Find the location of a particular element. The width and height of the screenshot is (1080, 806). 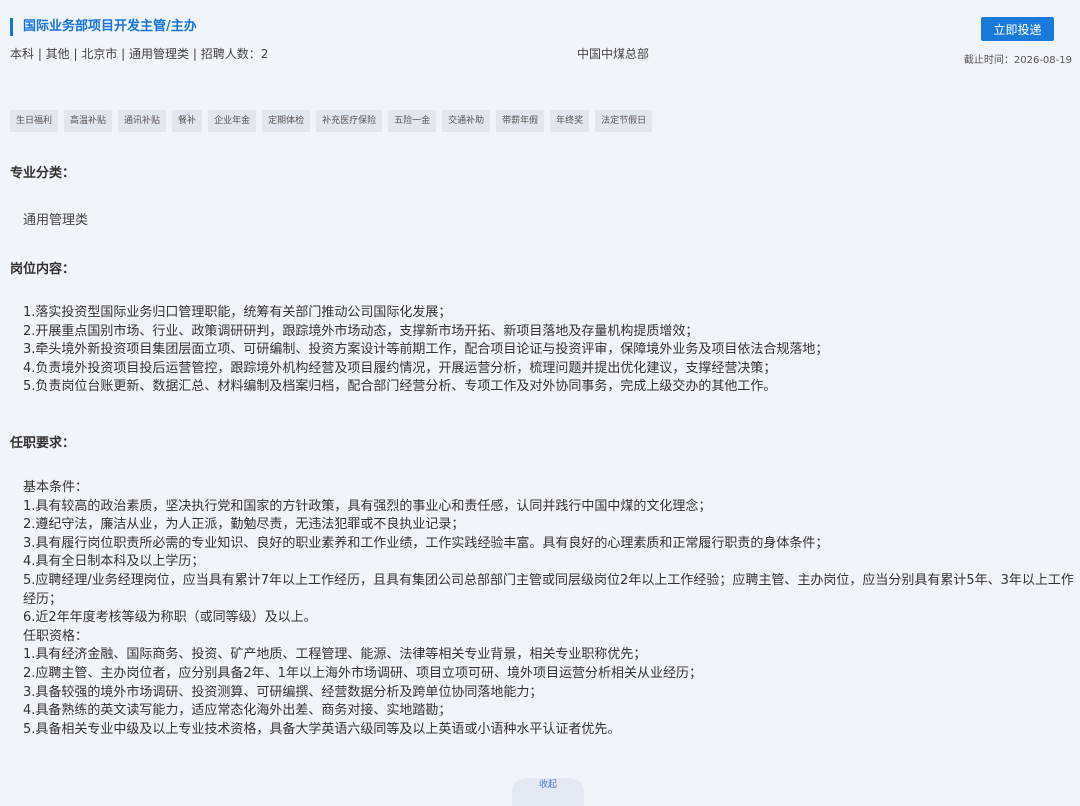

requirement-line: 4.具备熟练的英文读写能力，适应常态化海外出差、商务对接、实地踏勘； is located at coordinates (237, 711).